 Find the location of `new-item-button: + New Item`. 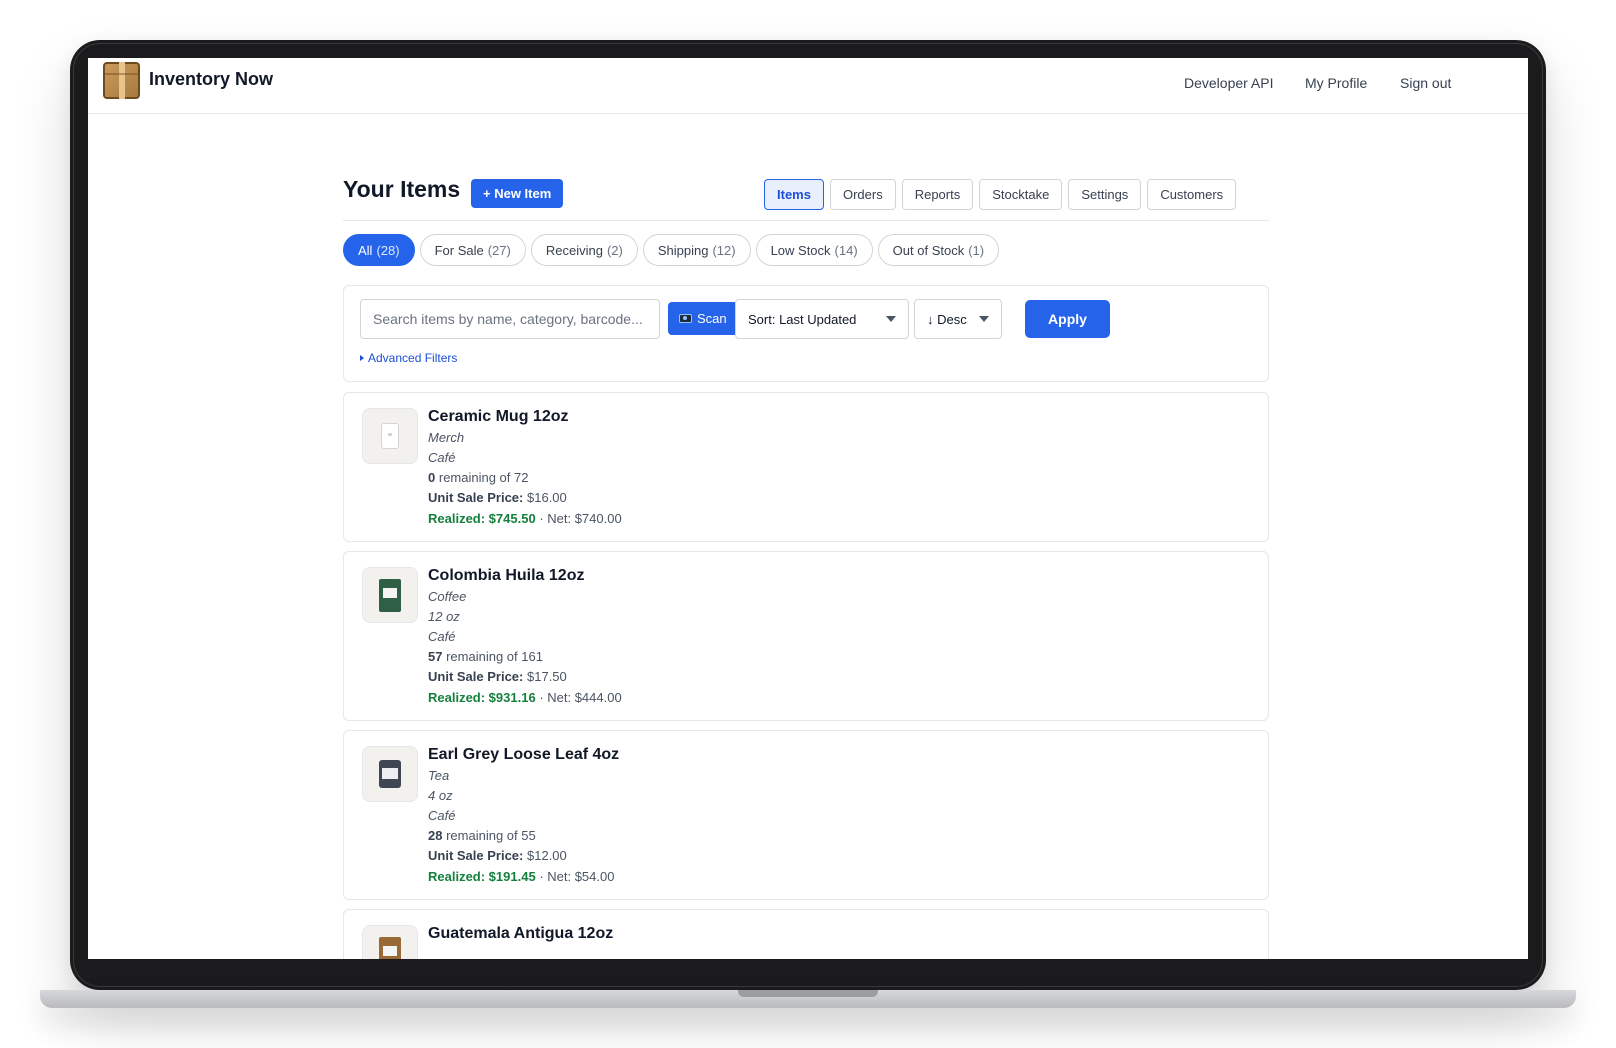

new-item-button: + New Item is located at coordinates (517, 193).